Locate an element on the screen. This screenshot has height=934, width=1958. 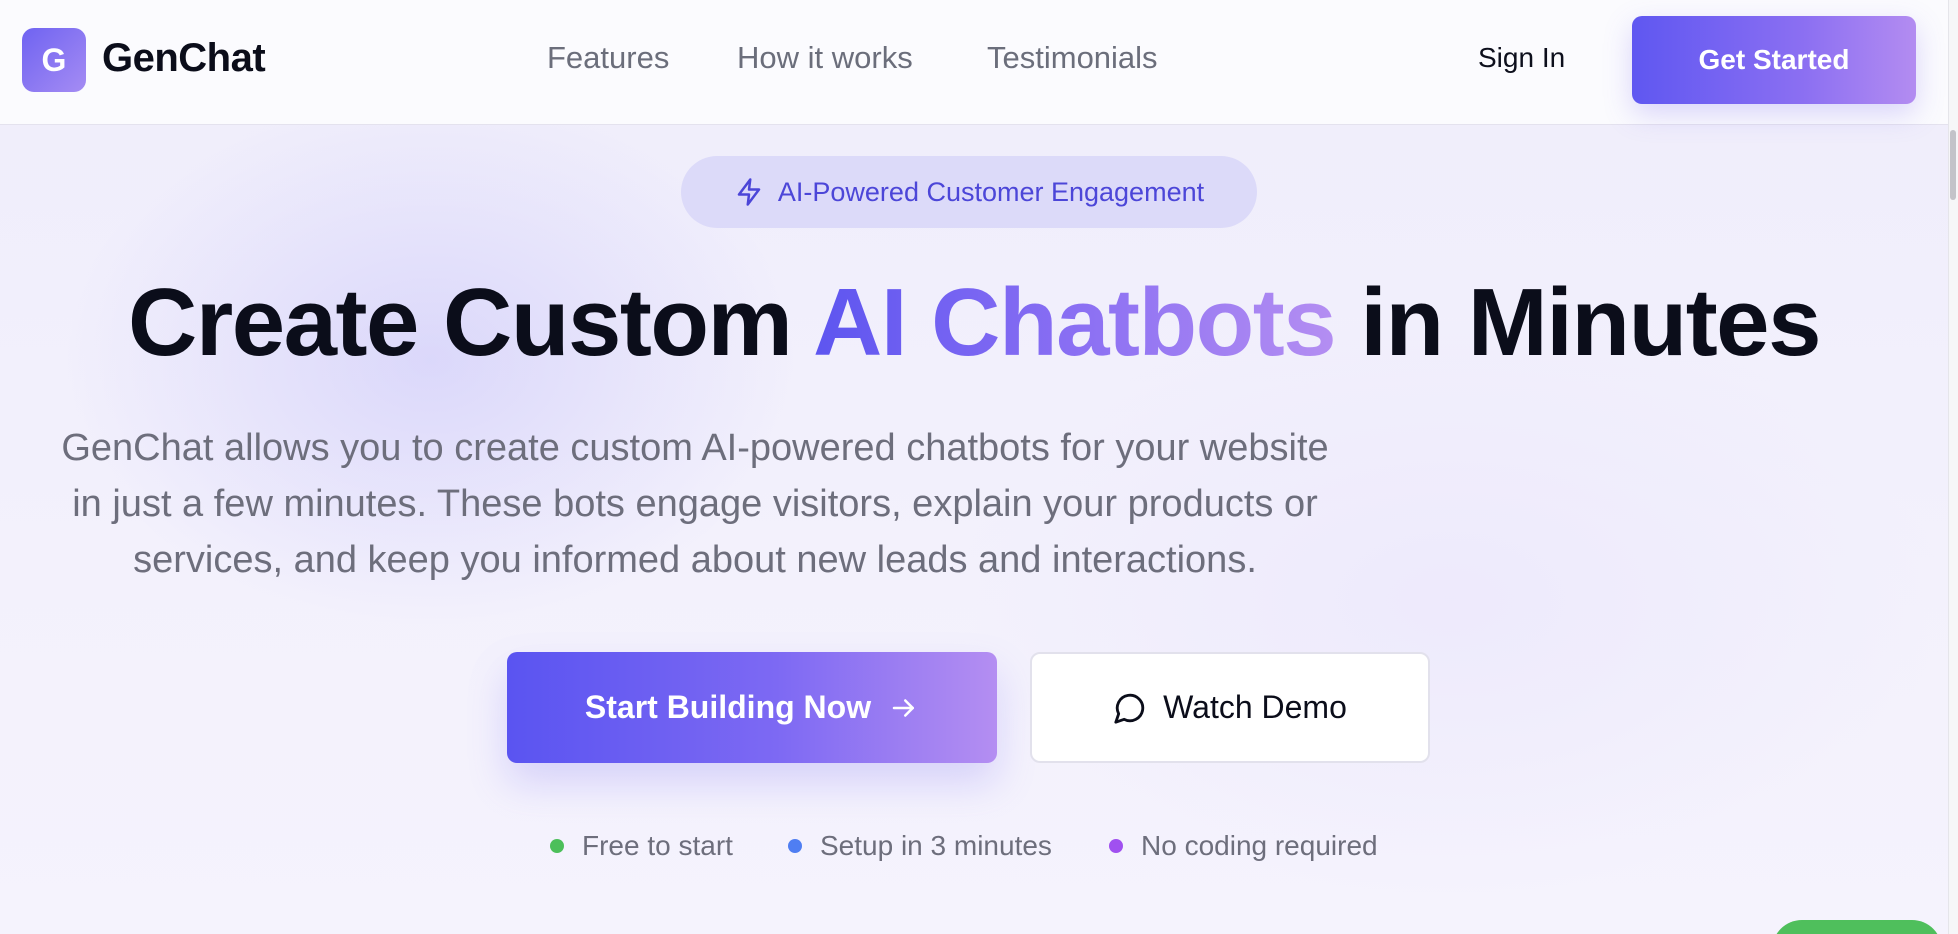
nav-link-testimonials: Testimonials is located at coordinates (1072, 58).